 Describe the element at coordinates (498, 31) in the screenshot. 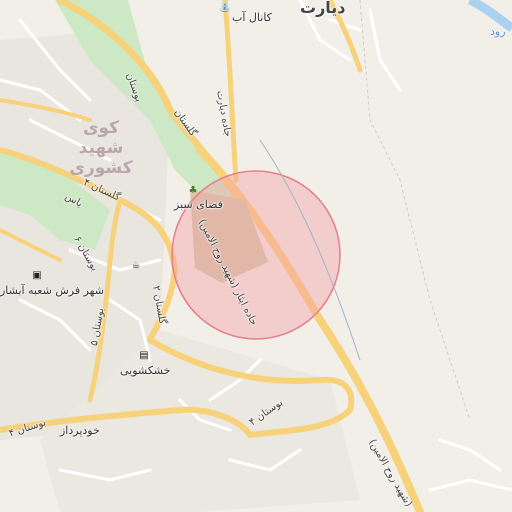

I see `river-label: رود` at that location.